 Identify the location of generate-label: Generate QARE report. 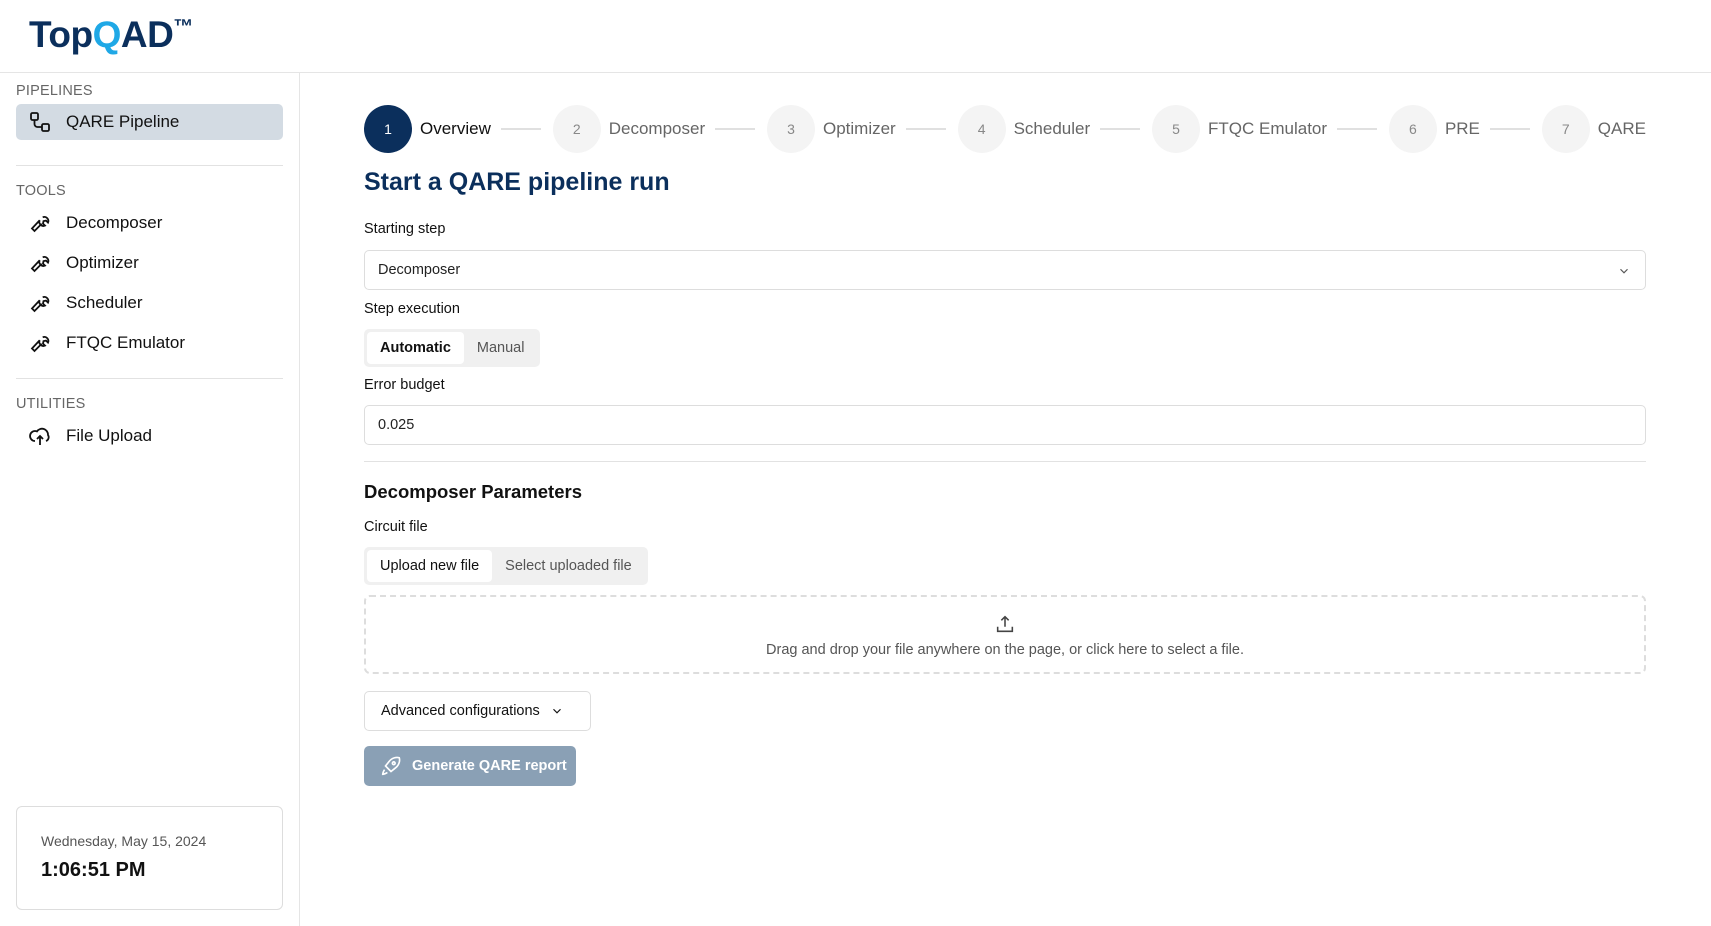
(489, 766).